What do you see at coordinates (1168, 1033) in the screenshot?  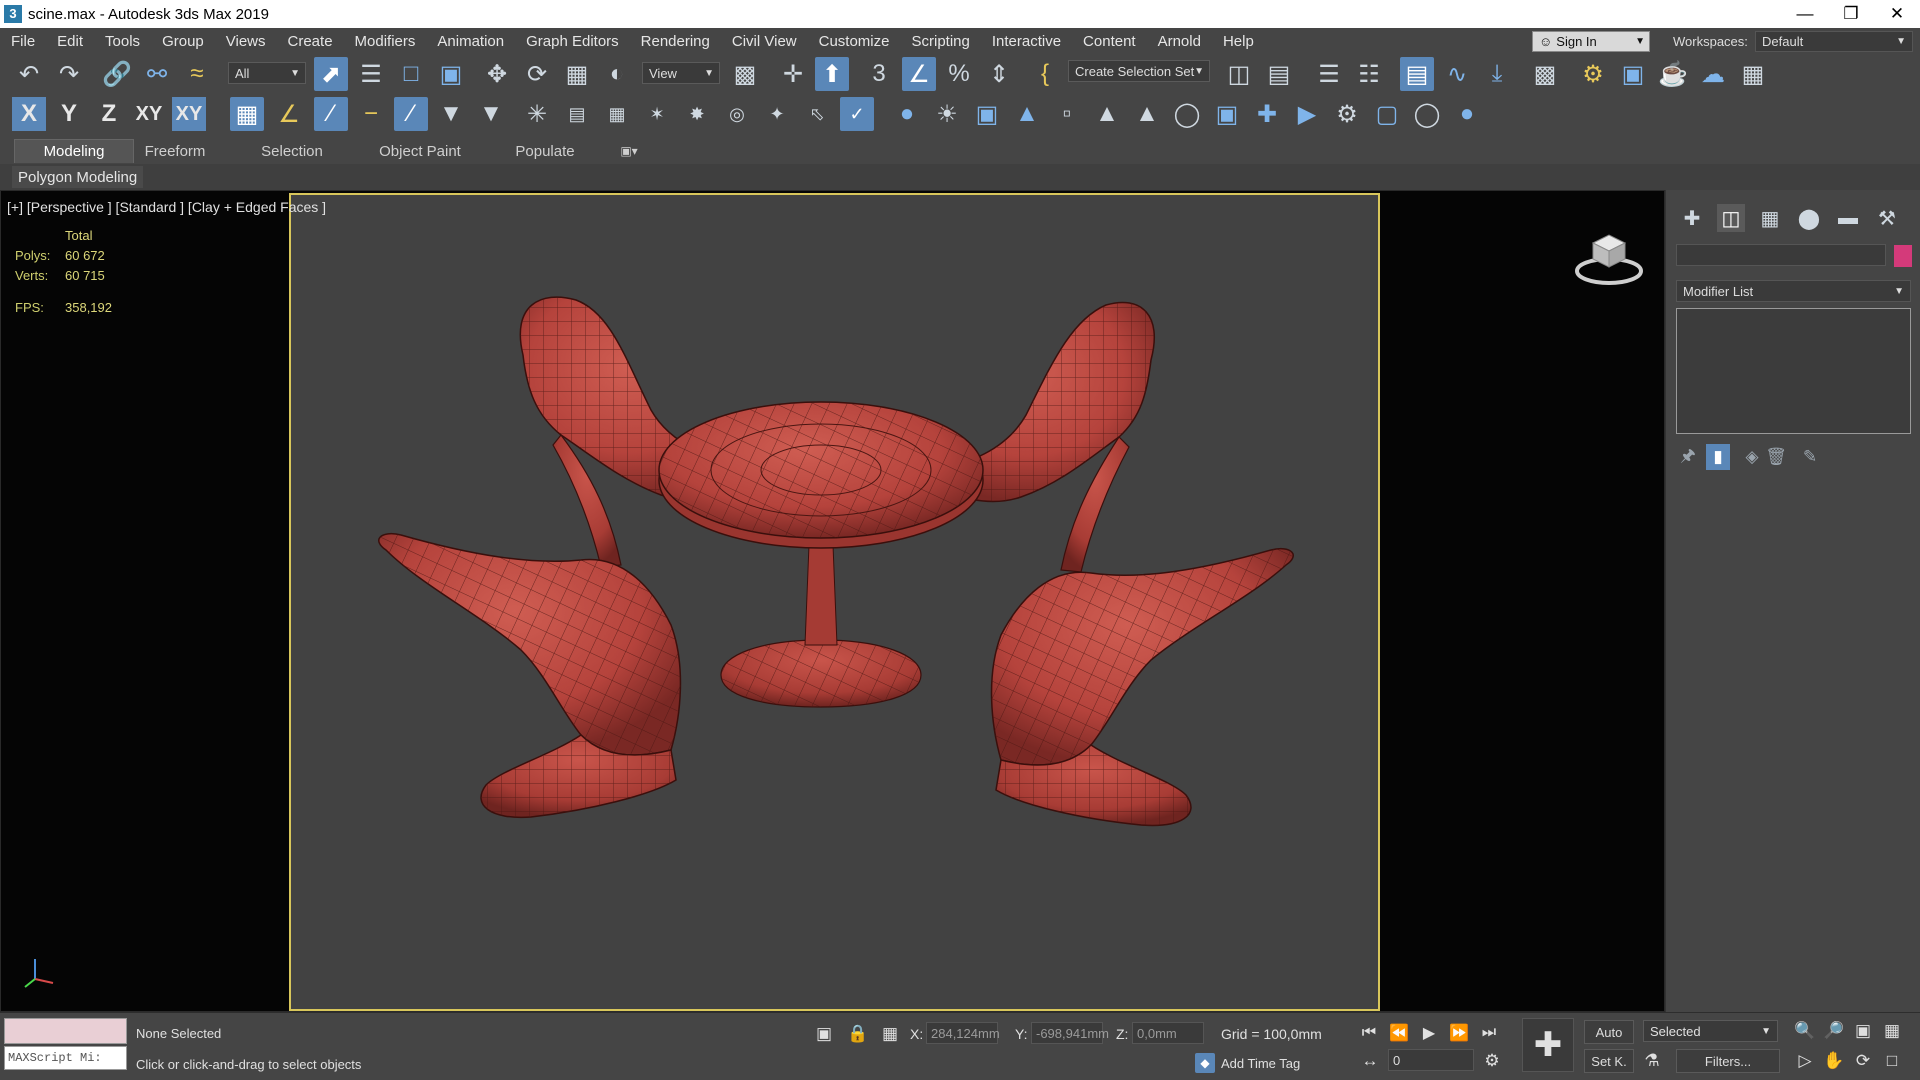 I see `z-coordinate-field: 0,0mm` at bounding box center [1168, 1033].